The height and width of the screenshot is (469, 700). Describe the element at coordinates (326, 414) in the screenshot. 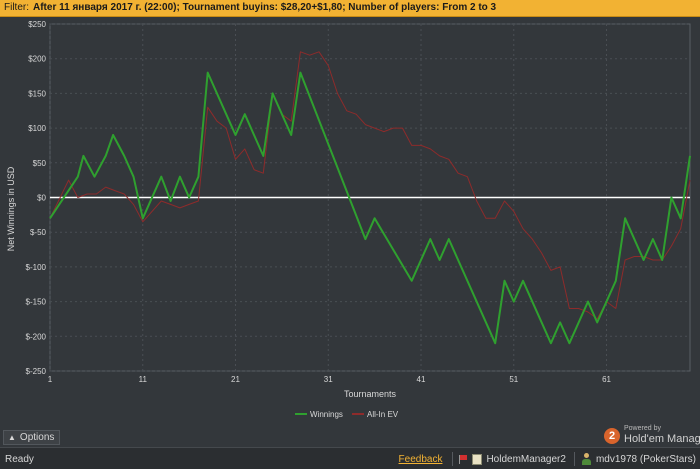

I see `legend-label: Winnings` at that location.